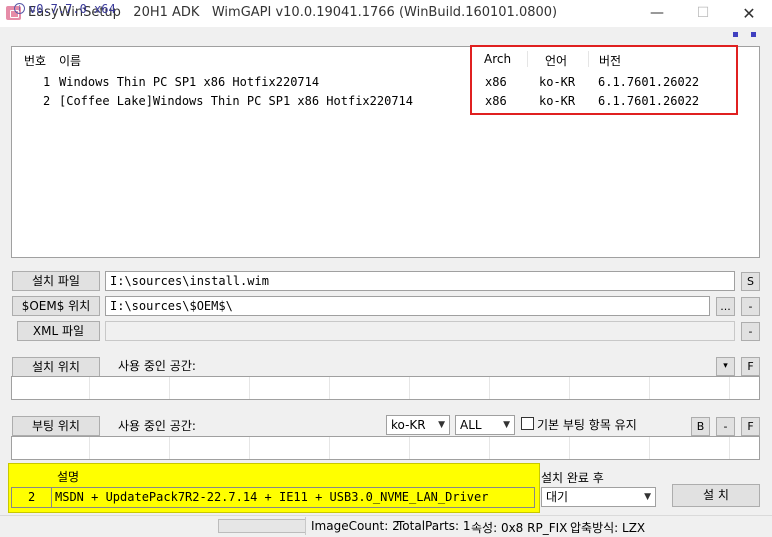 This screenshot has height=537, width=772. Describe the element at coordinates (35, 60) in the screenshot. I see `column-header-index: 번호` at that location.